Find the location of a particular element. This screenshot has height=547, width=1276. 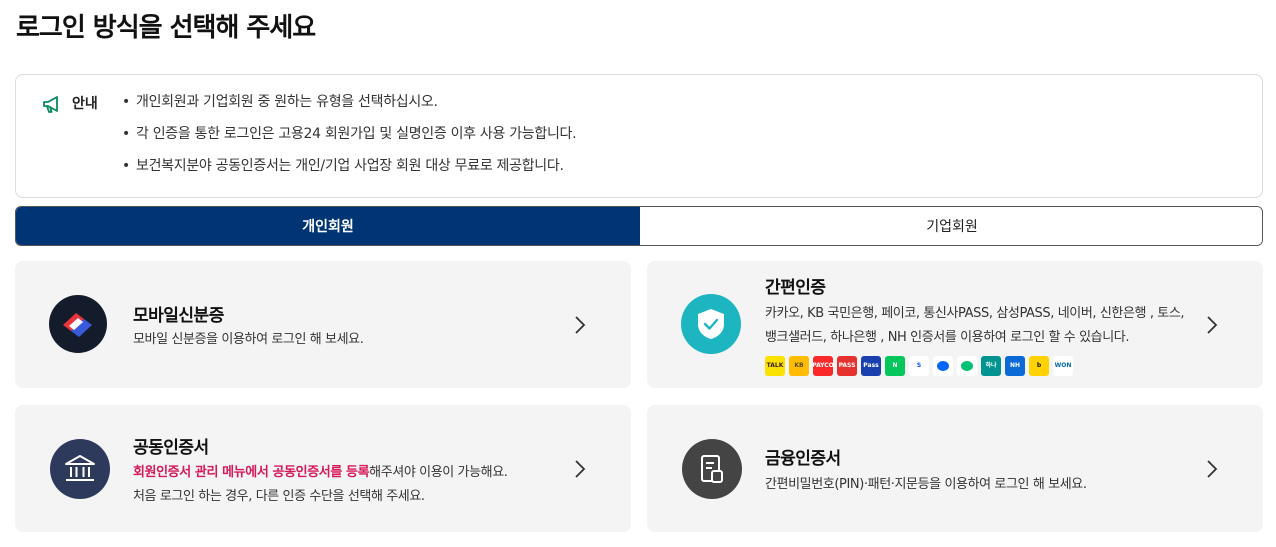

member-type-tabs: 개인회원 기업회원 is located at coordinates (639, 226).